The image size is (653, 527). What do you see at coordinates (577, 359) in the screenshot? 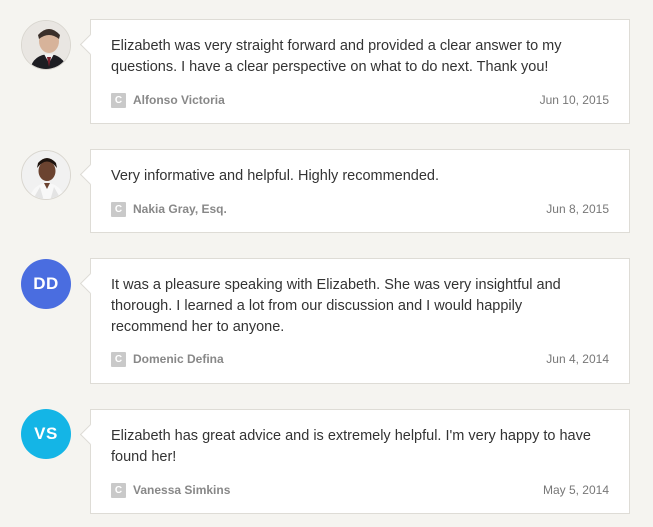
I see `review-date: Jun 4, 2014` at bounding box center [577, 359].